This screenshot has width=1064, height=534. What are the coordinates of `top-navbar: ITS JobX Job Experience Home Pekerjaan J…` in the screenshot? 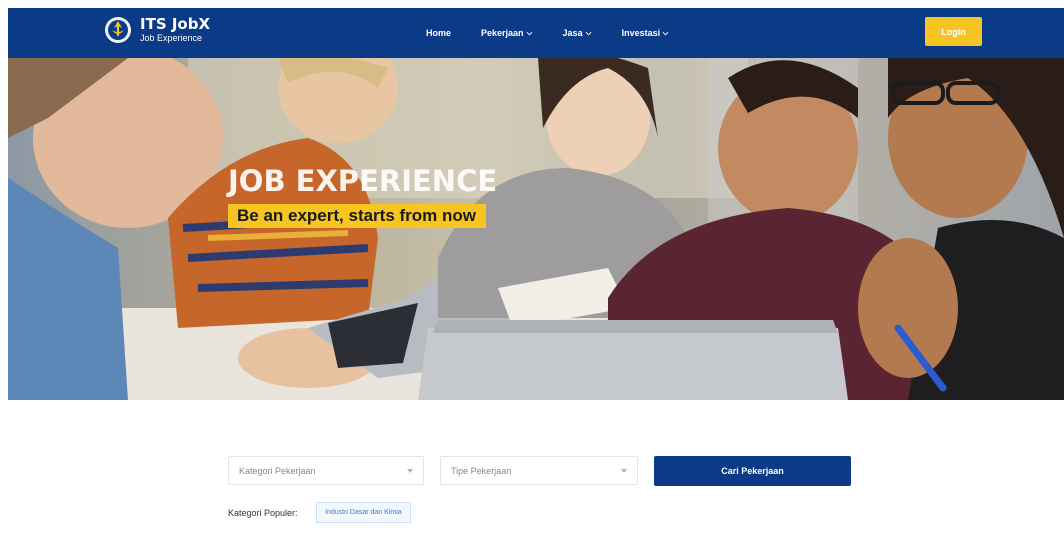 It's located at (536, 33).